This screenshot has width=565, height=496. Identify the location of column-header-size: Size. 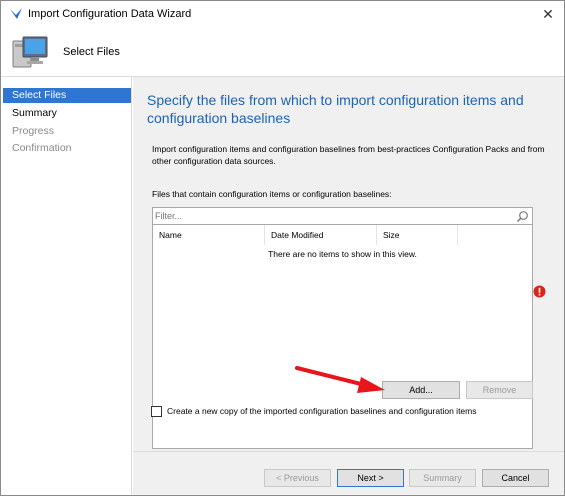
(417, 235).